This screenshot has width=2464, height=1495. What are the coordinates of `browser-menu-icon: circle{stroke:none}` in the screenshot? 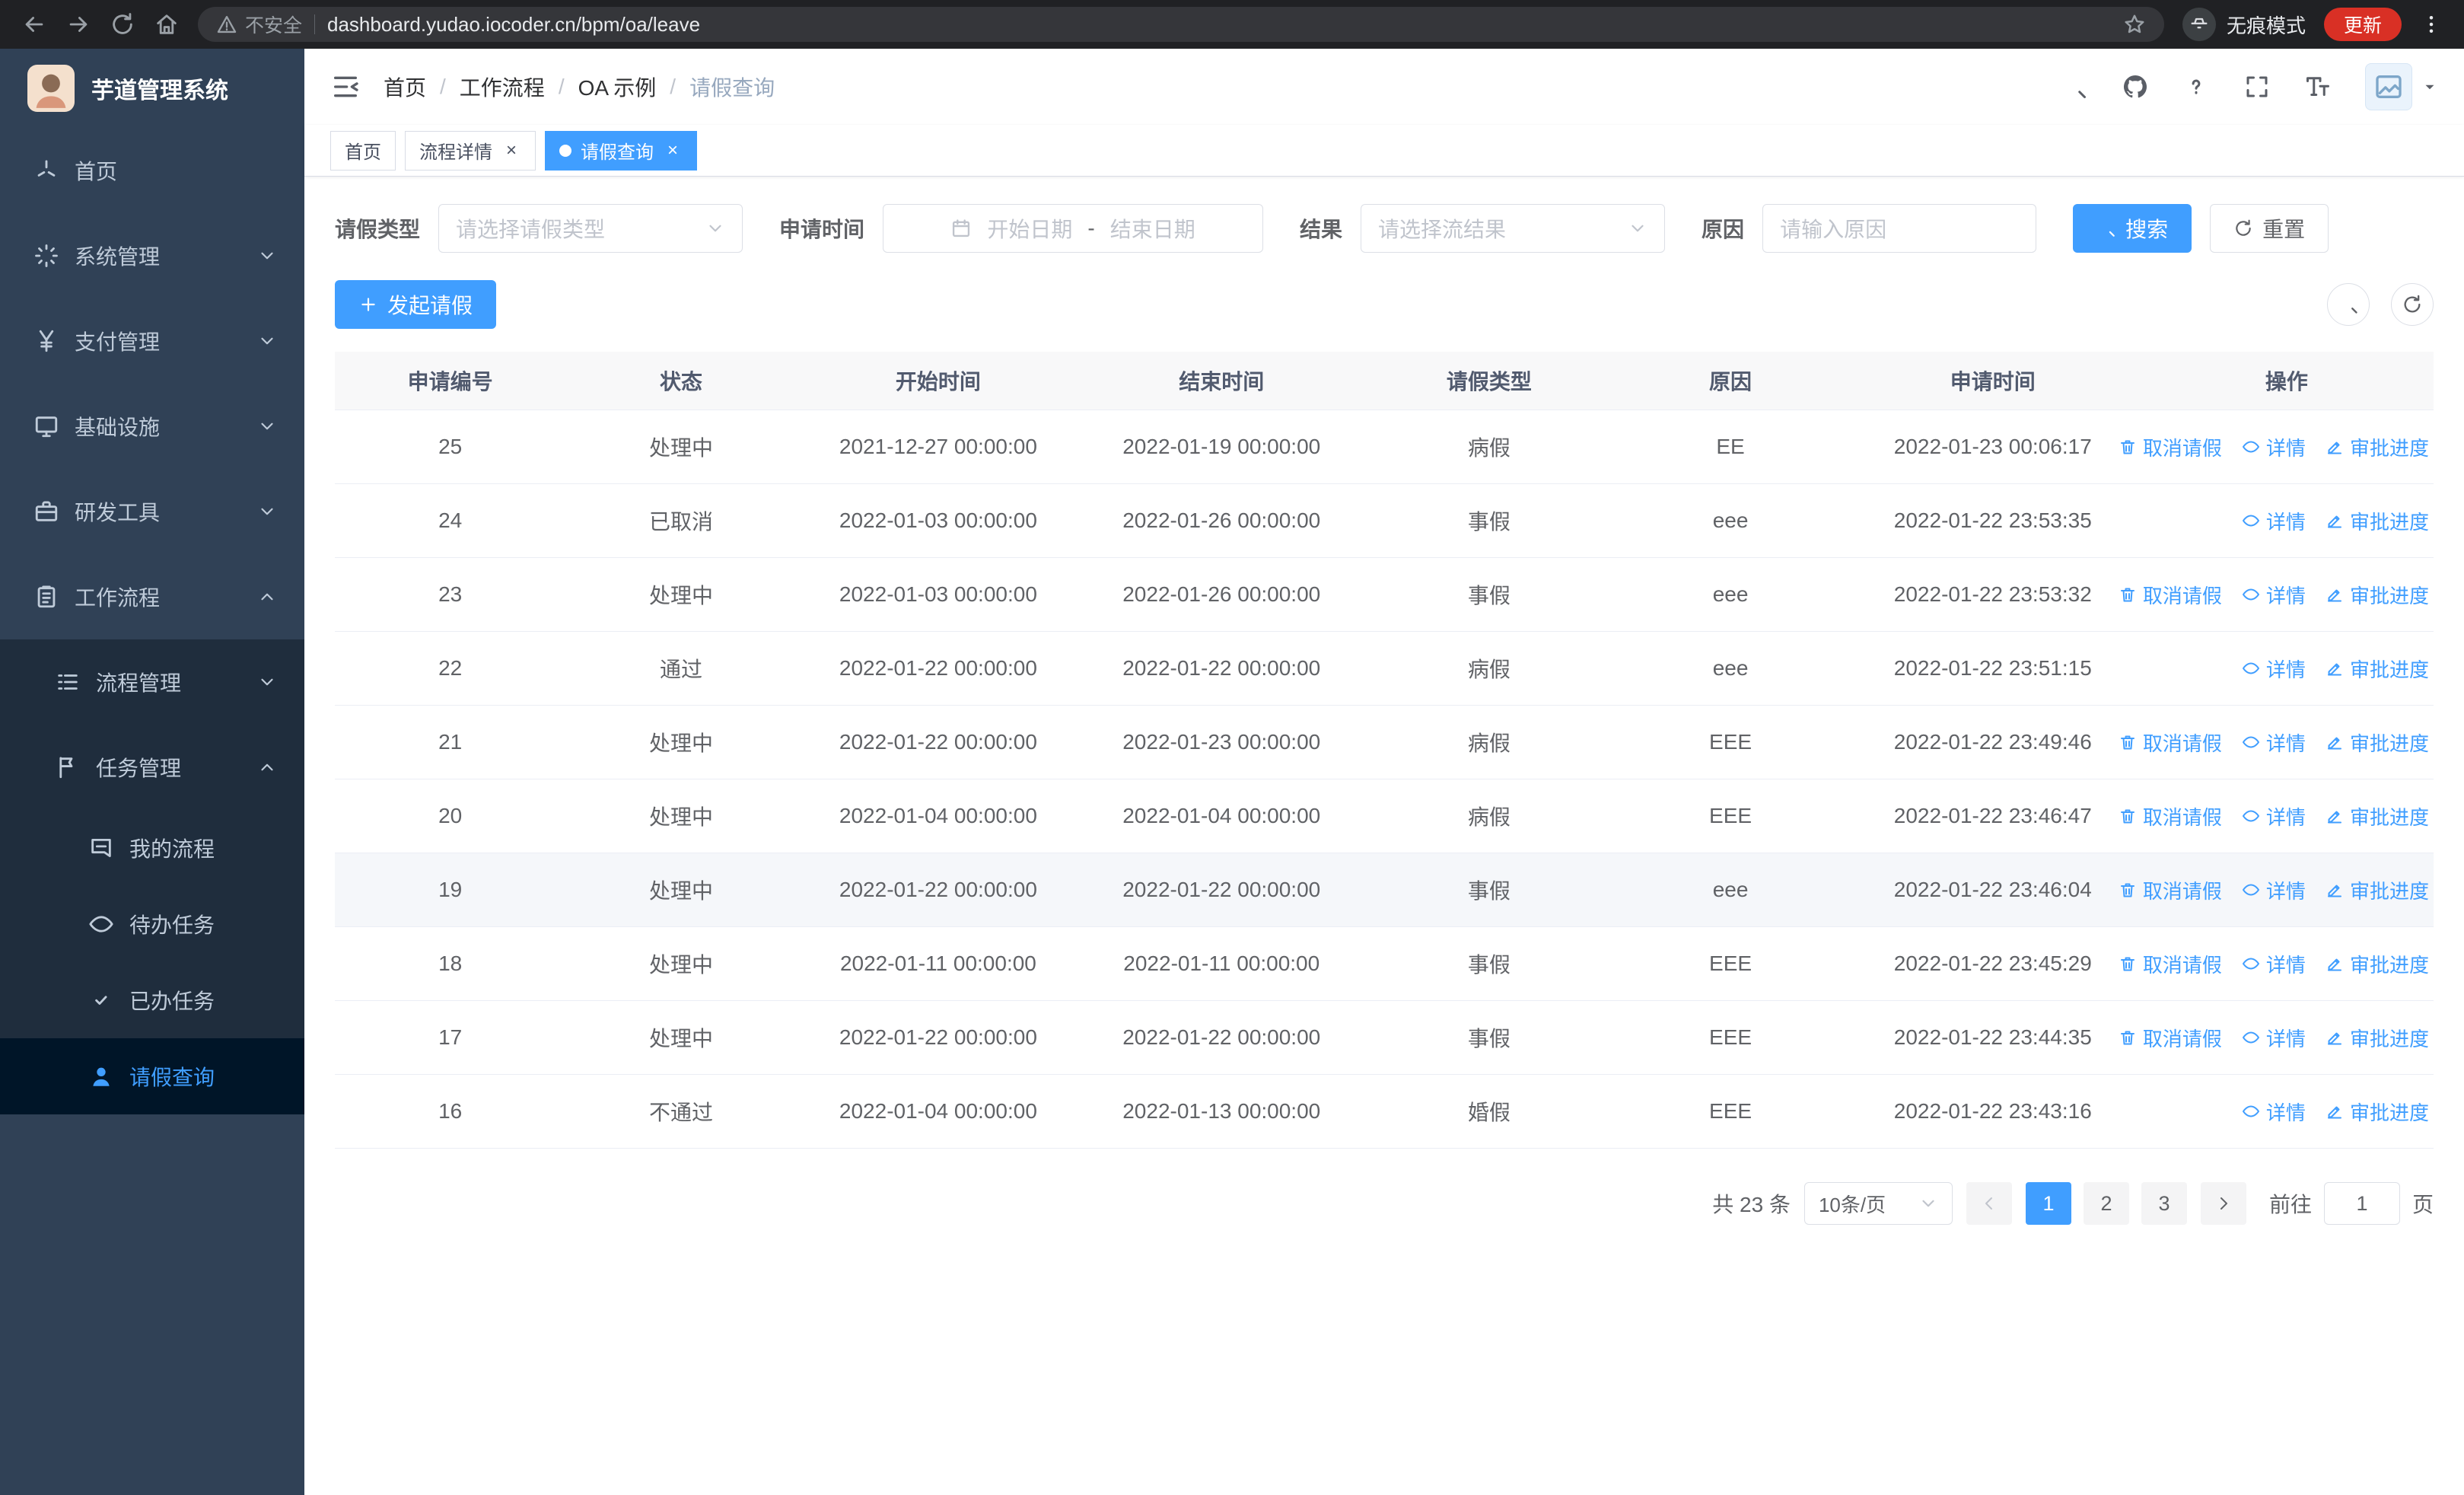 It's located at (2431, 24).